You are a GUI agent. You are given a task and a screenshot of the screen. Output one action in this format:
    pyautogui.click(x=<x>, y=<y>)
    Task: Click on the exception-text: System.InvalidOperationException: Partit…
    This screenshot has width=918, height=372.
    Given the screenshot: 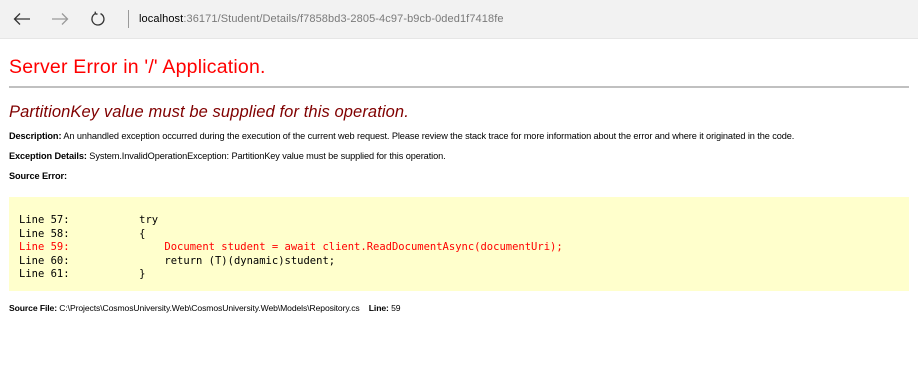 What is the action you would take?
    pyautogui.click(x=266, y=156)
    